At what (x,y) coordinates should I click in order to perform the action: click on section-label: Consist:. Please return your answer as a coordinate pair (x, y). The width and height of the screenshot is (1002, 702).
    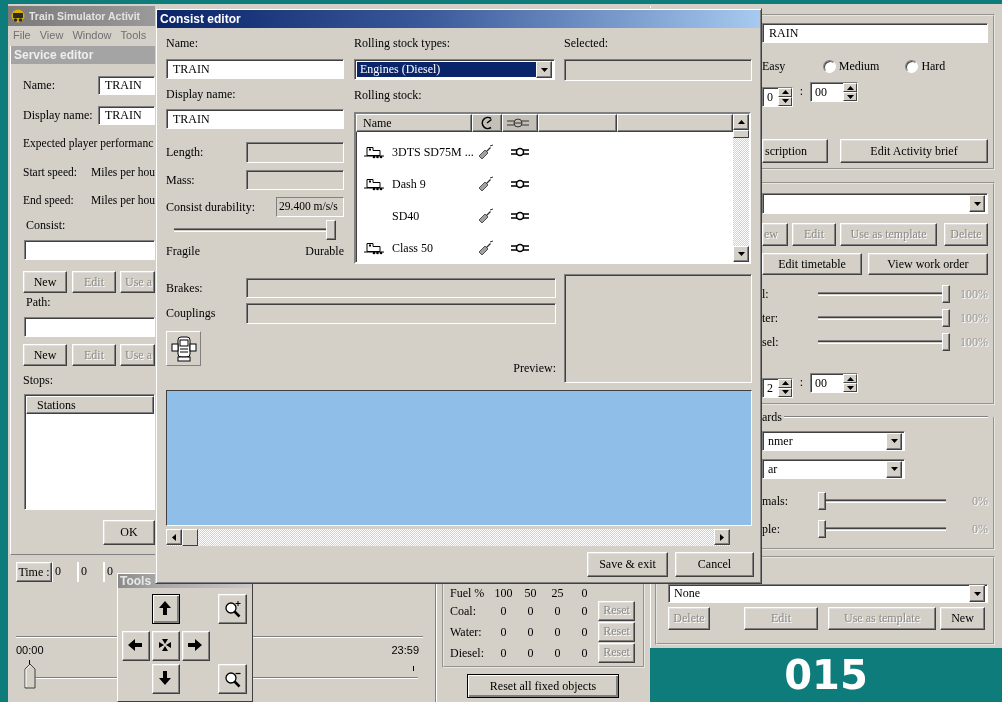
    Looking at the image, I should click on (46, 225).